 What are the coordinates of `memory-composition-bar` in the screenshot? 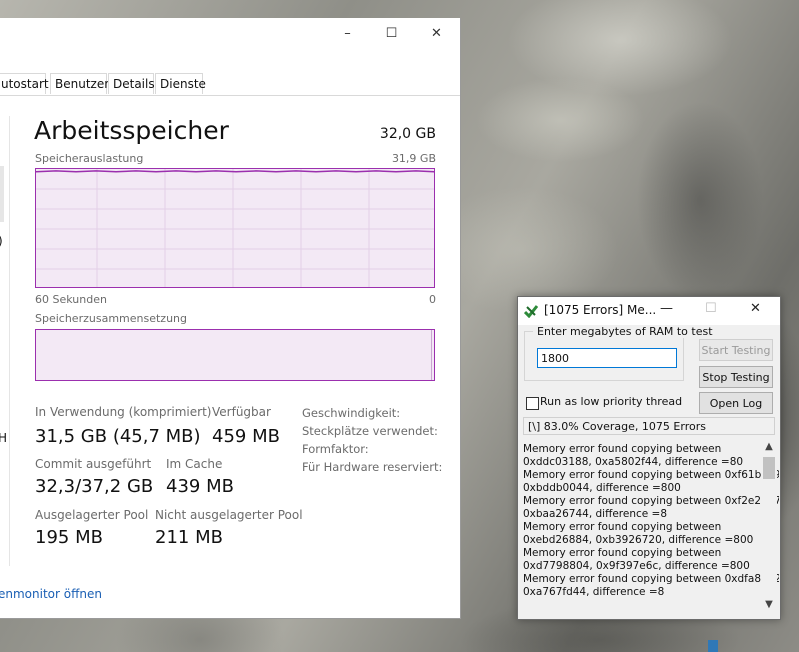 It's located at (235, 355).